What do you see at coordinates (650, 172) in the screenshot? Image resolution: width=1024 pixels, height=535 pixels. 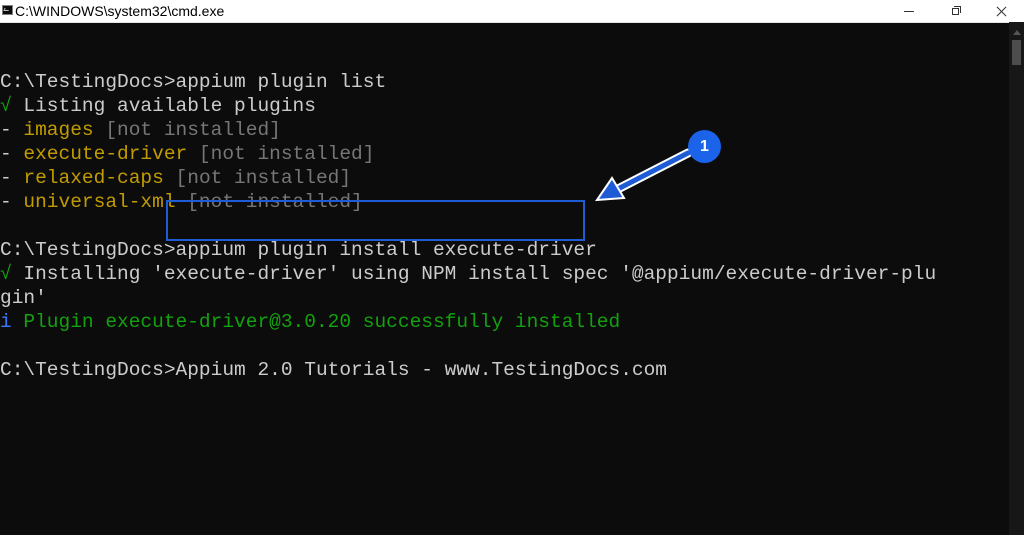 I see `arrow-shaft` at bounding box center [650, 172].